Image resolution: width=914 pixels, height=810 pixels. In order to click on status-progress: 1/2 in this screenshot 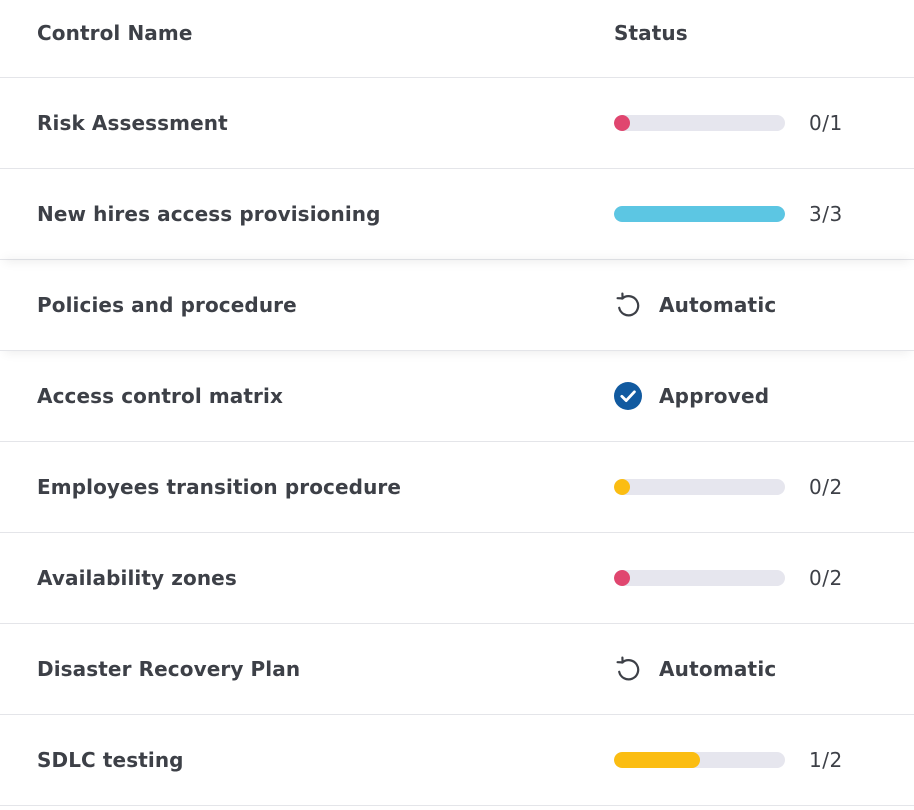, I will do `click(728, 760)`.